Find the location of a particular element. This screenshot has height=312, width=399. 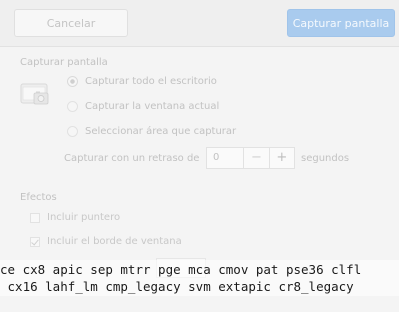

include-pointer-option: Incluir puntero is located at coordinates (75, 217).